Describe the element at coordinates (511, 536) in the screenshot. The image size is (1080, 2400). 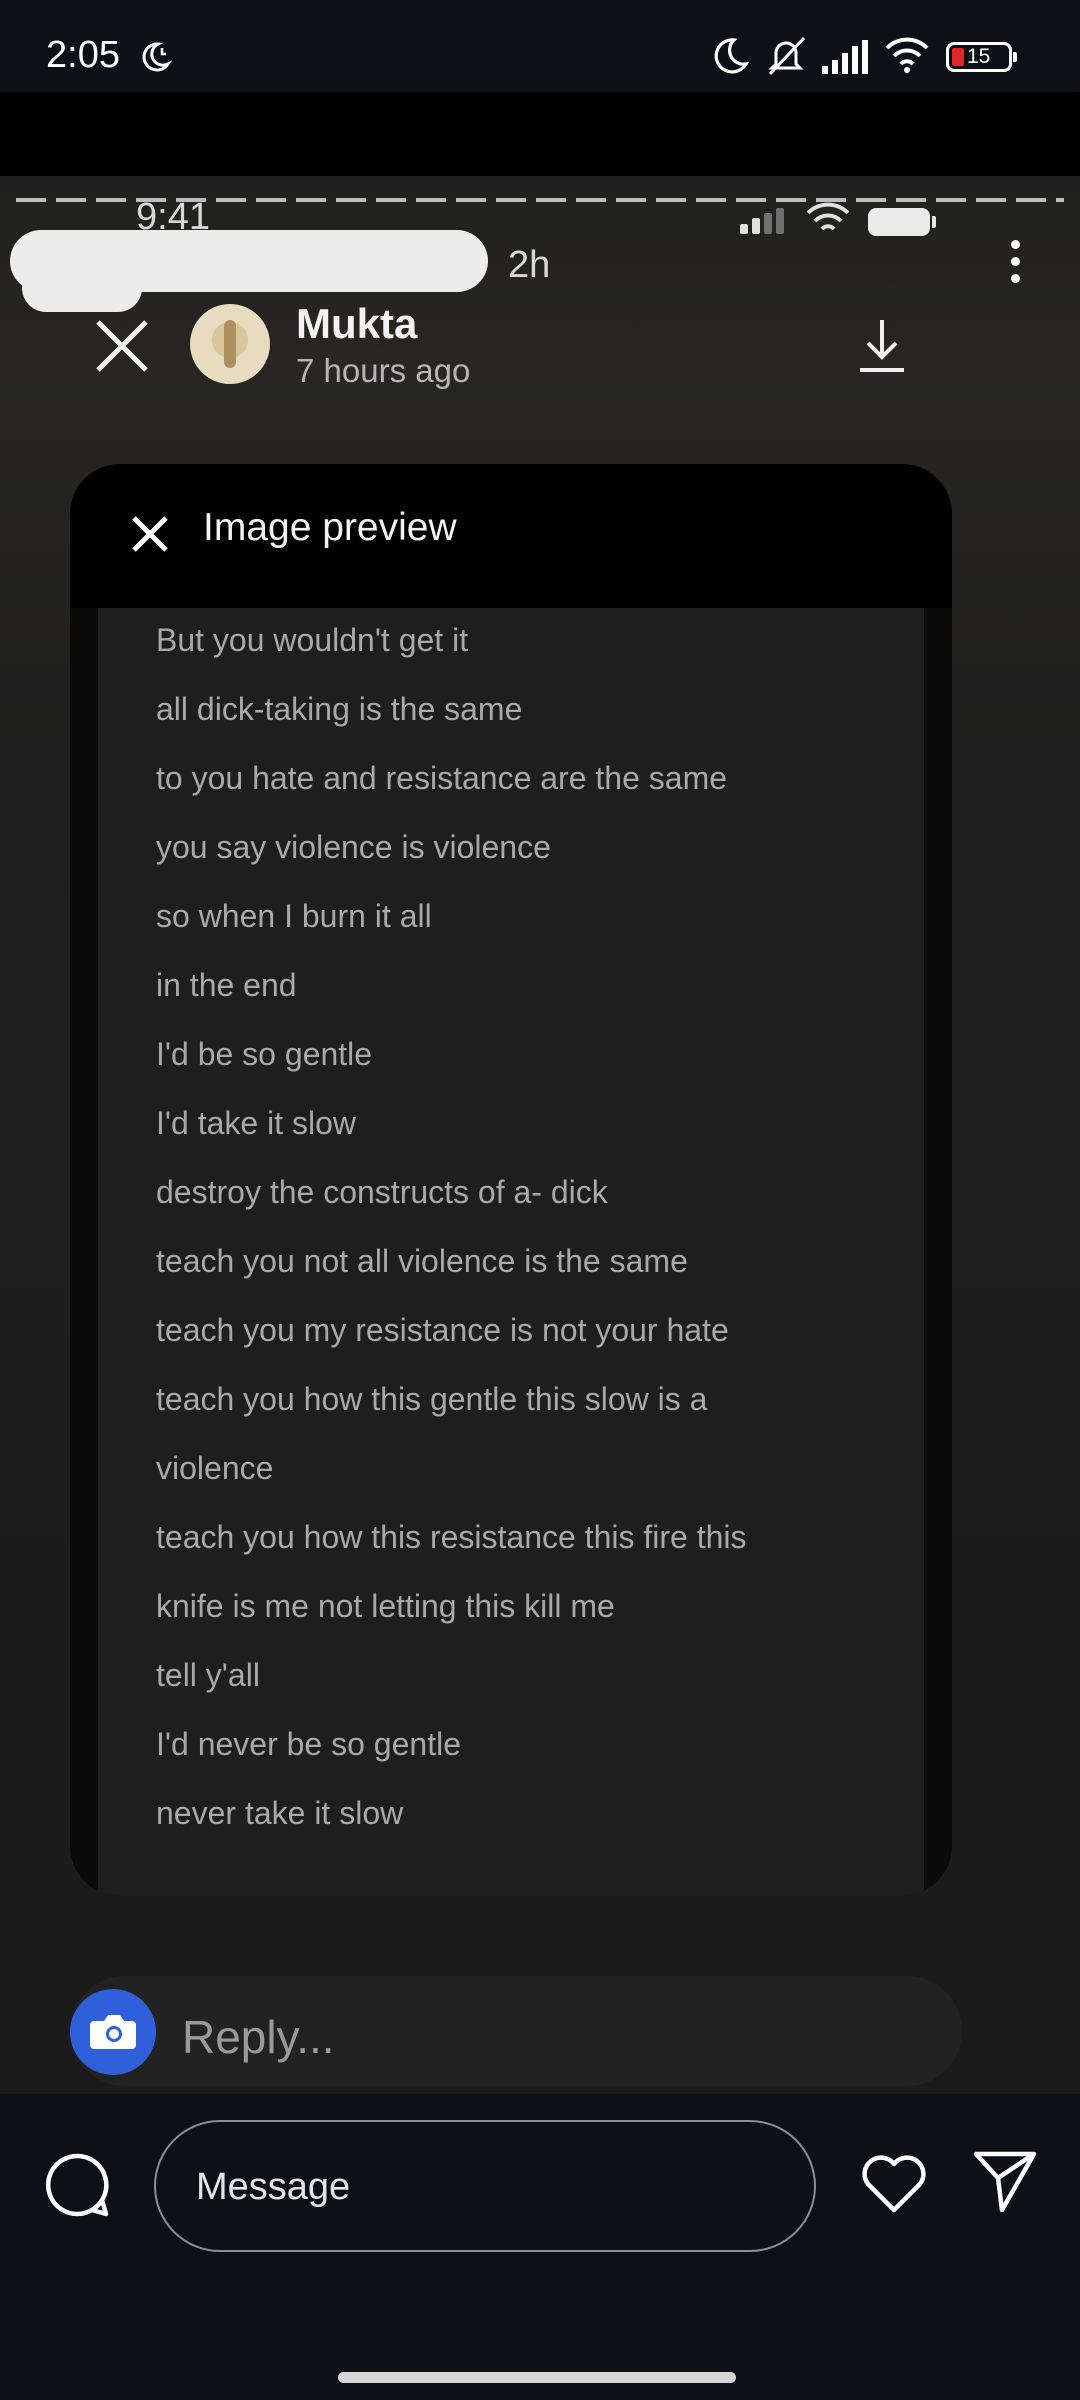
I see `image-preview-header: Image preview` at that location.